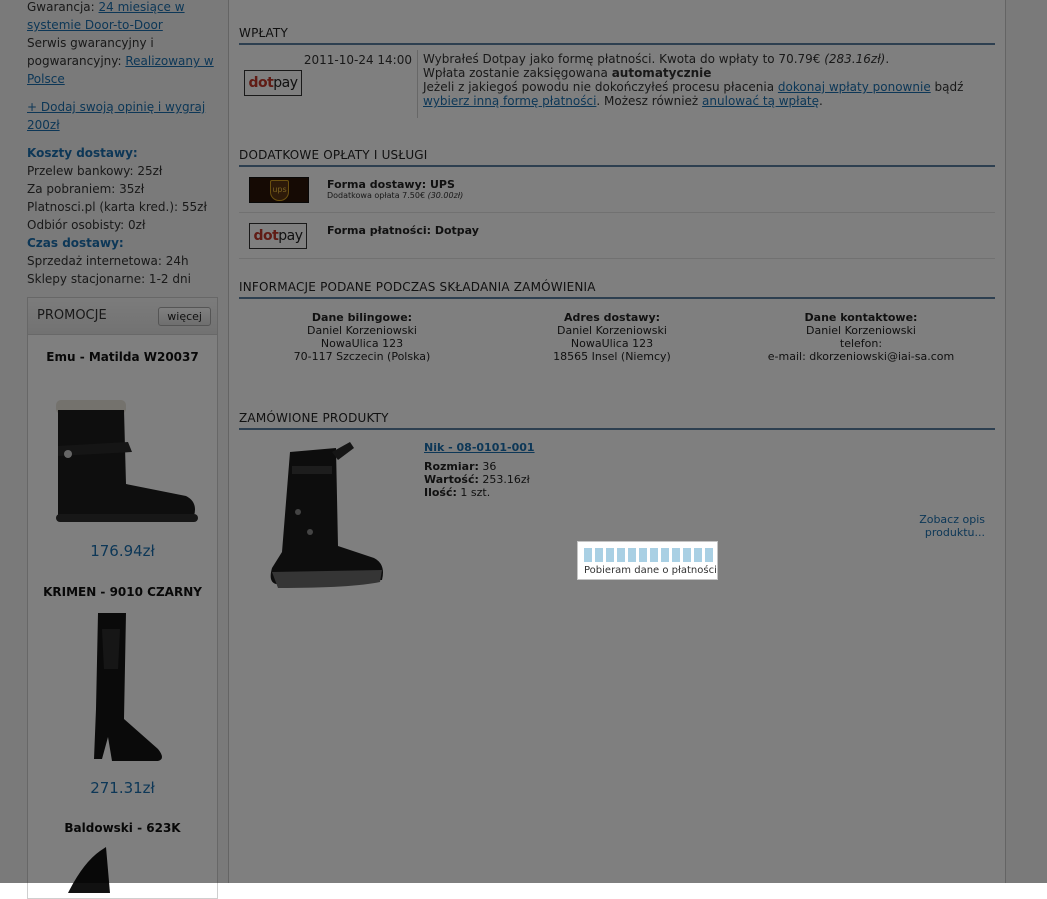 This screenshot has height=899, width=1047. Describe the element at coordinates (109, 279) in the screenshot. I see `delivery-time-item: Sklepy stacjonarne: 1-2 dni` at that location.